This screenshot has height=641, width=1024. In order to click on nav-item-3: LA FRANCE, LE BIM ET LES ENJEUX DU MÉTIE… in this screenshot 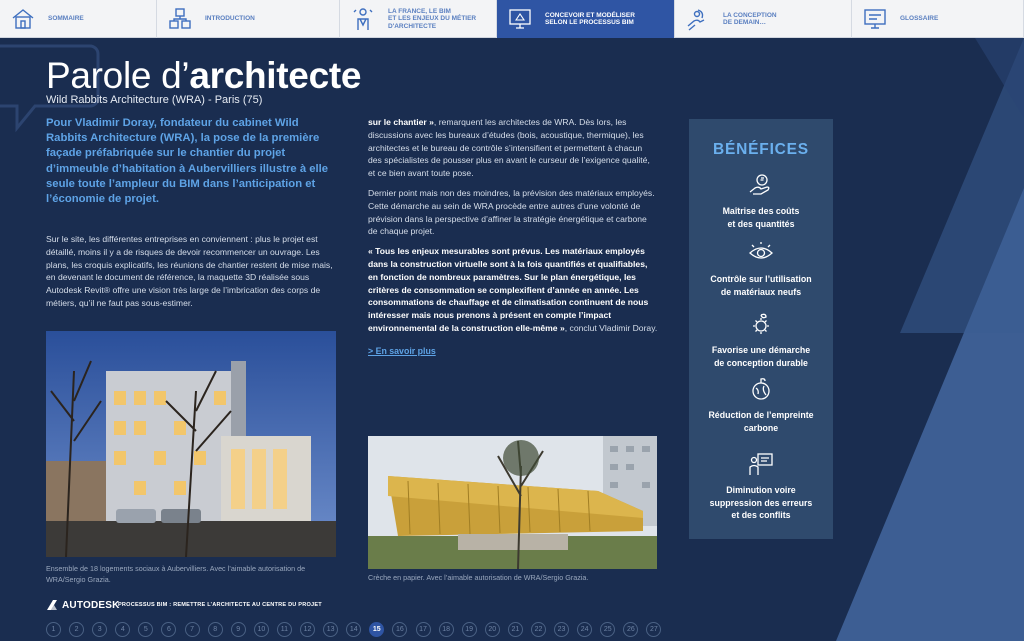, I will do `click(418, 19)`.